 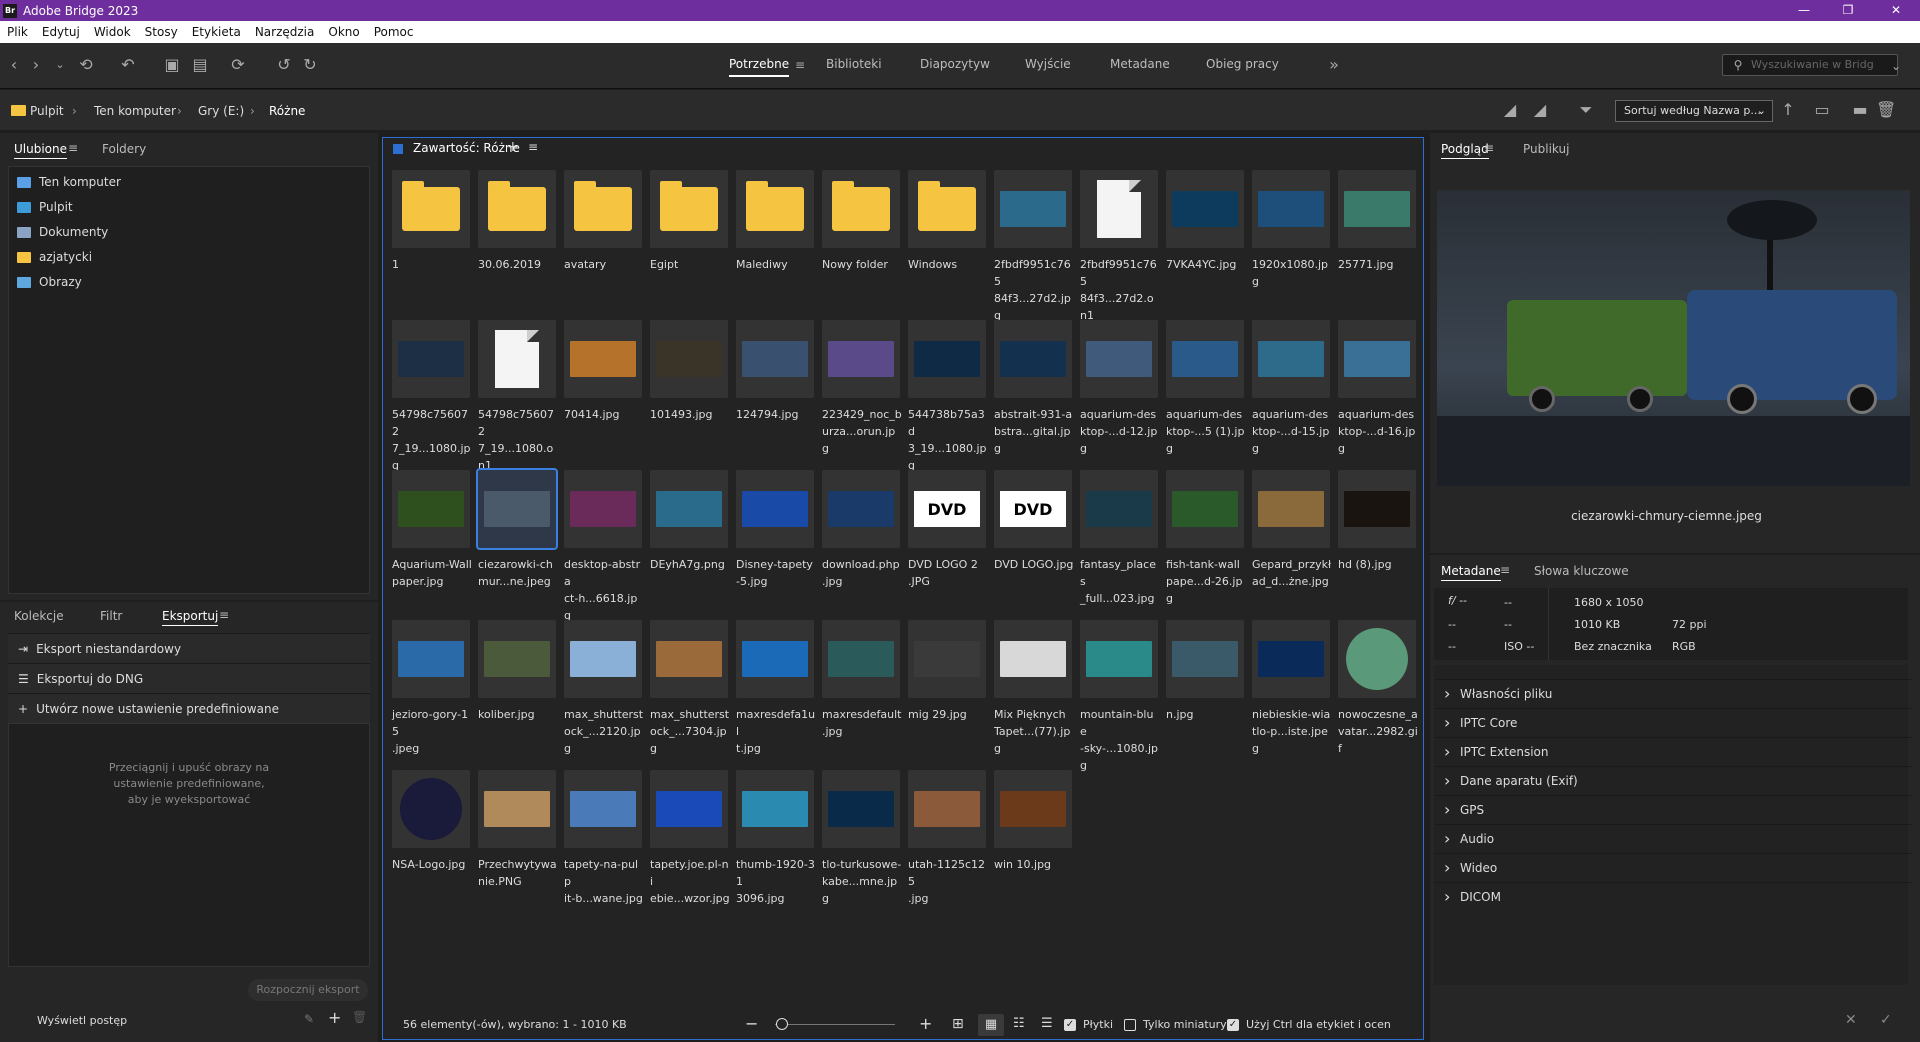 I want to click on filter-icon: ⏷, so click(x=1586, y=110).